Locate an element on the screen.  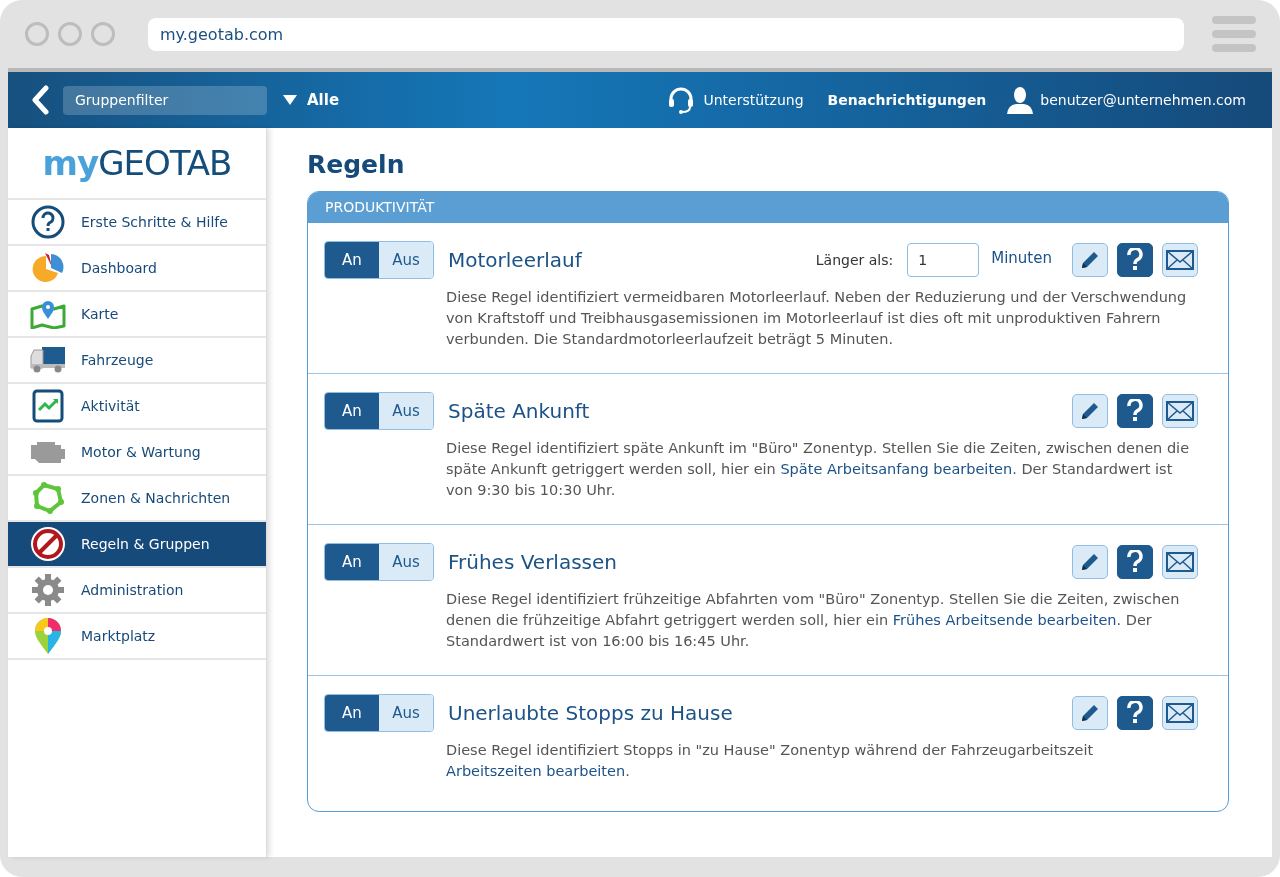
sidebar-item: Administration is located at coordinates (137, 591).